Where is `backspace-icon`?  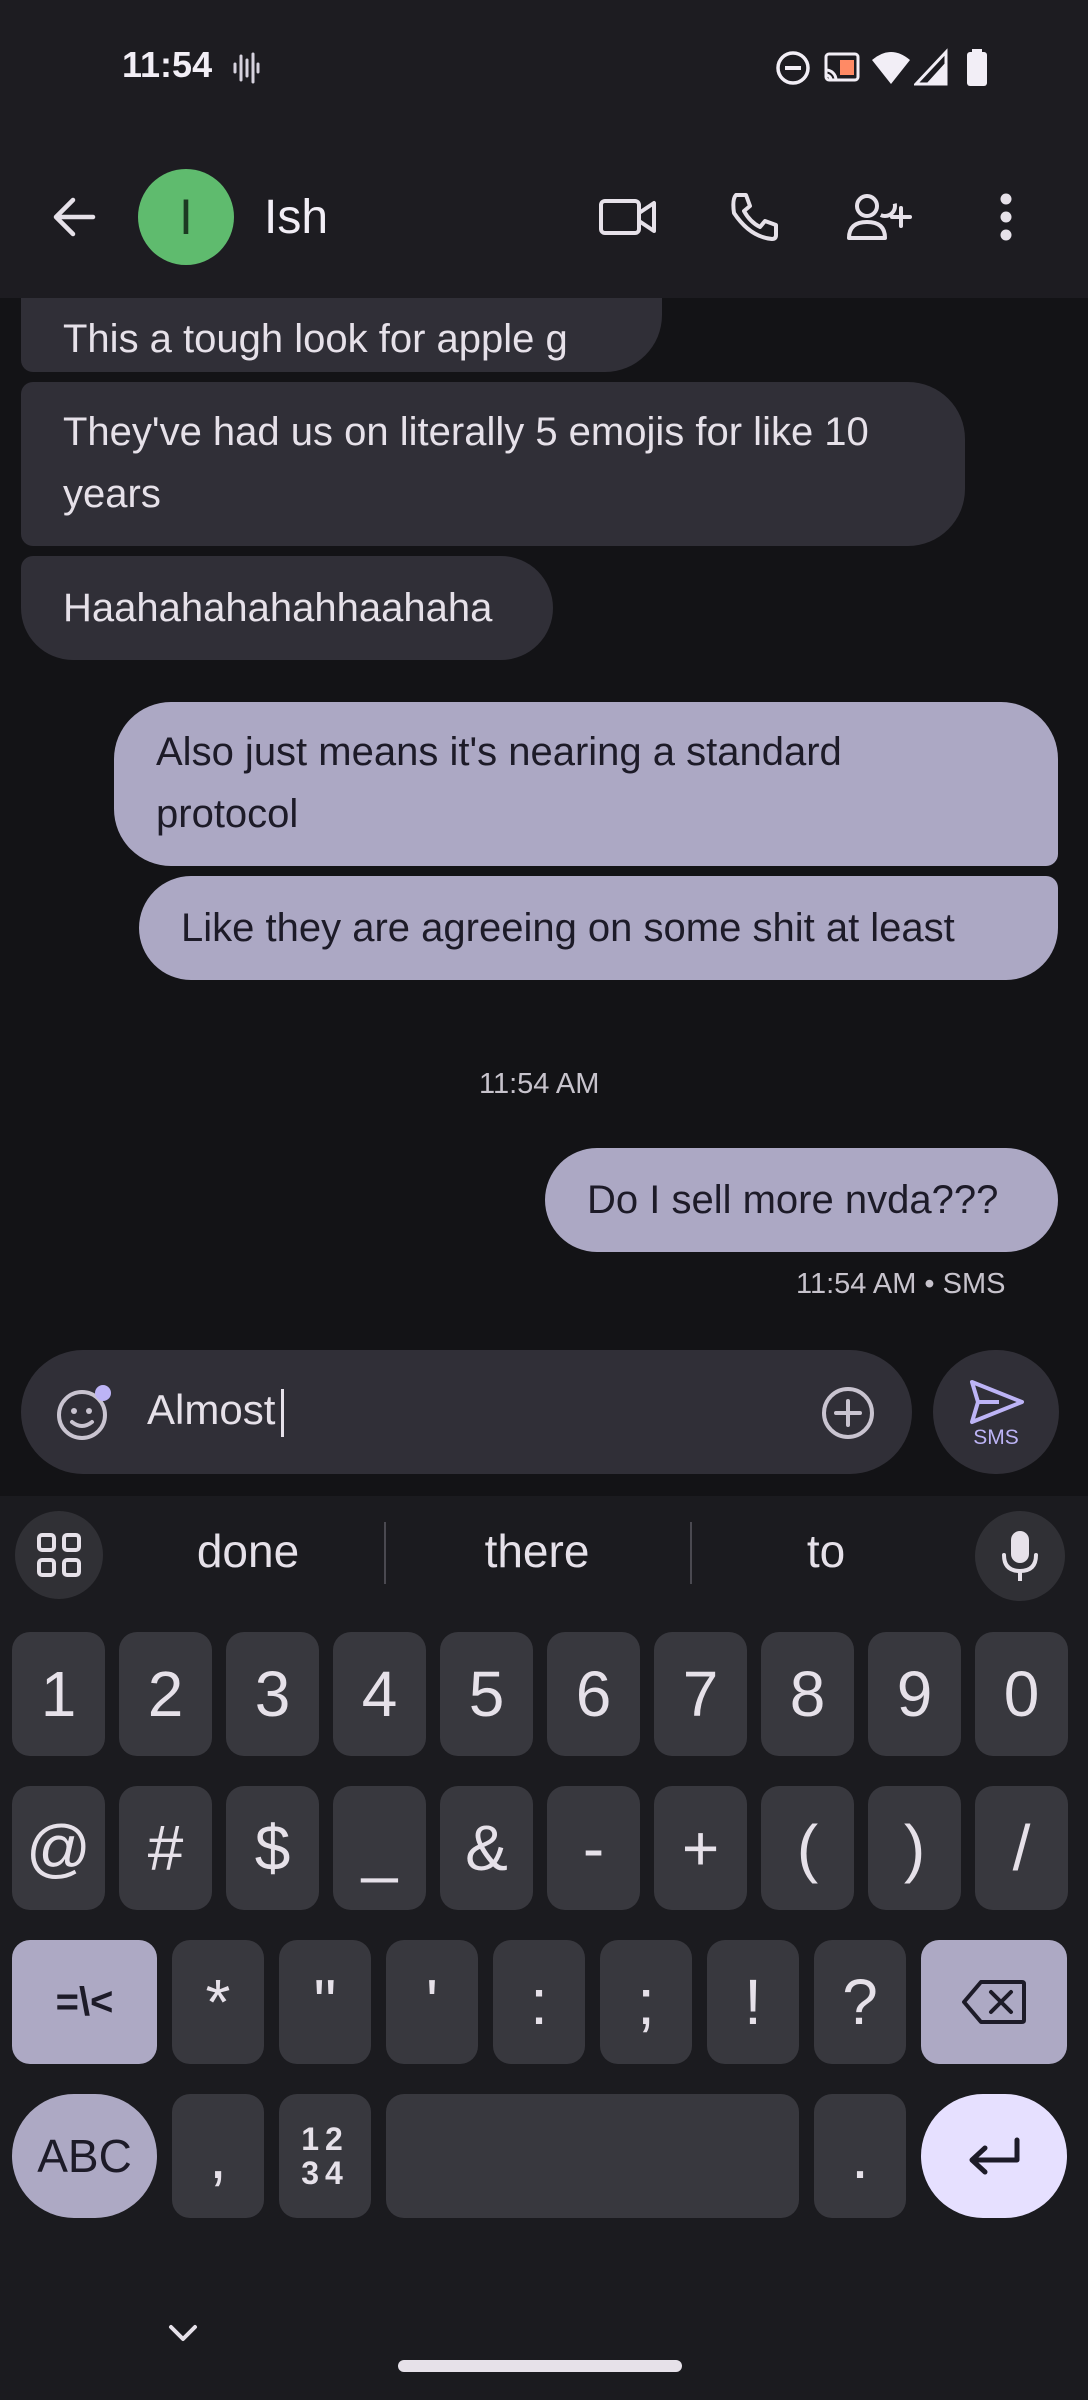
backspace-icon is located at coordinates (994, 2002).